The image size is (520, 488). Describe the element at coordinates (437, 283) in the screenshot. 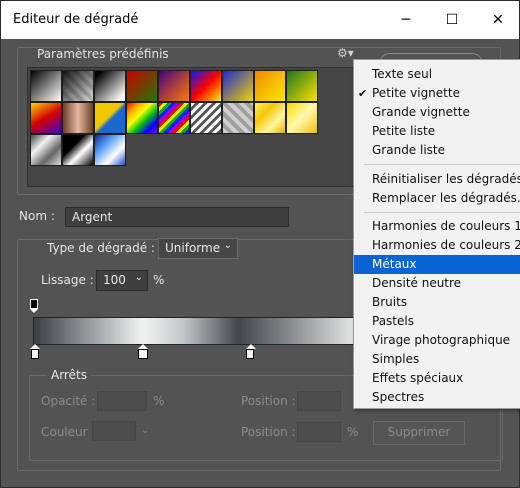

I see `menu-item-neutral-density: Densité neutre` at that location.